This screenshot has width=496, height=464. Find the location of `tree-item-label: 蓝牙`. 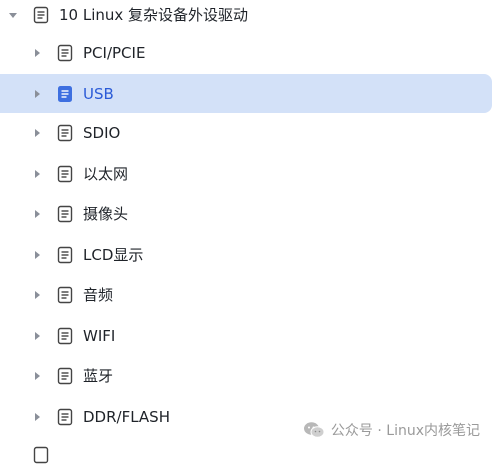

tree-item-label: 蓝牙 is located at coordinates (98, 376).